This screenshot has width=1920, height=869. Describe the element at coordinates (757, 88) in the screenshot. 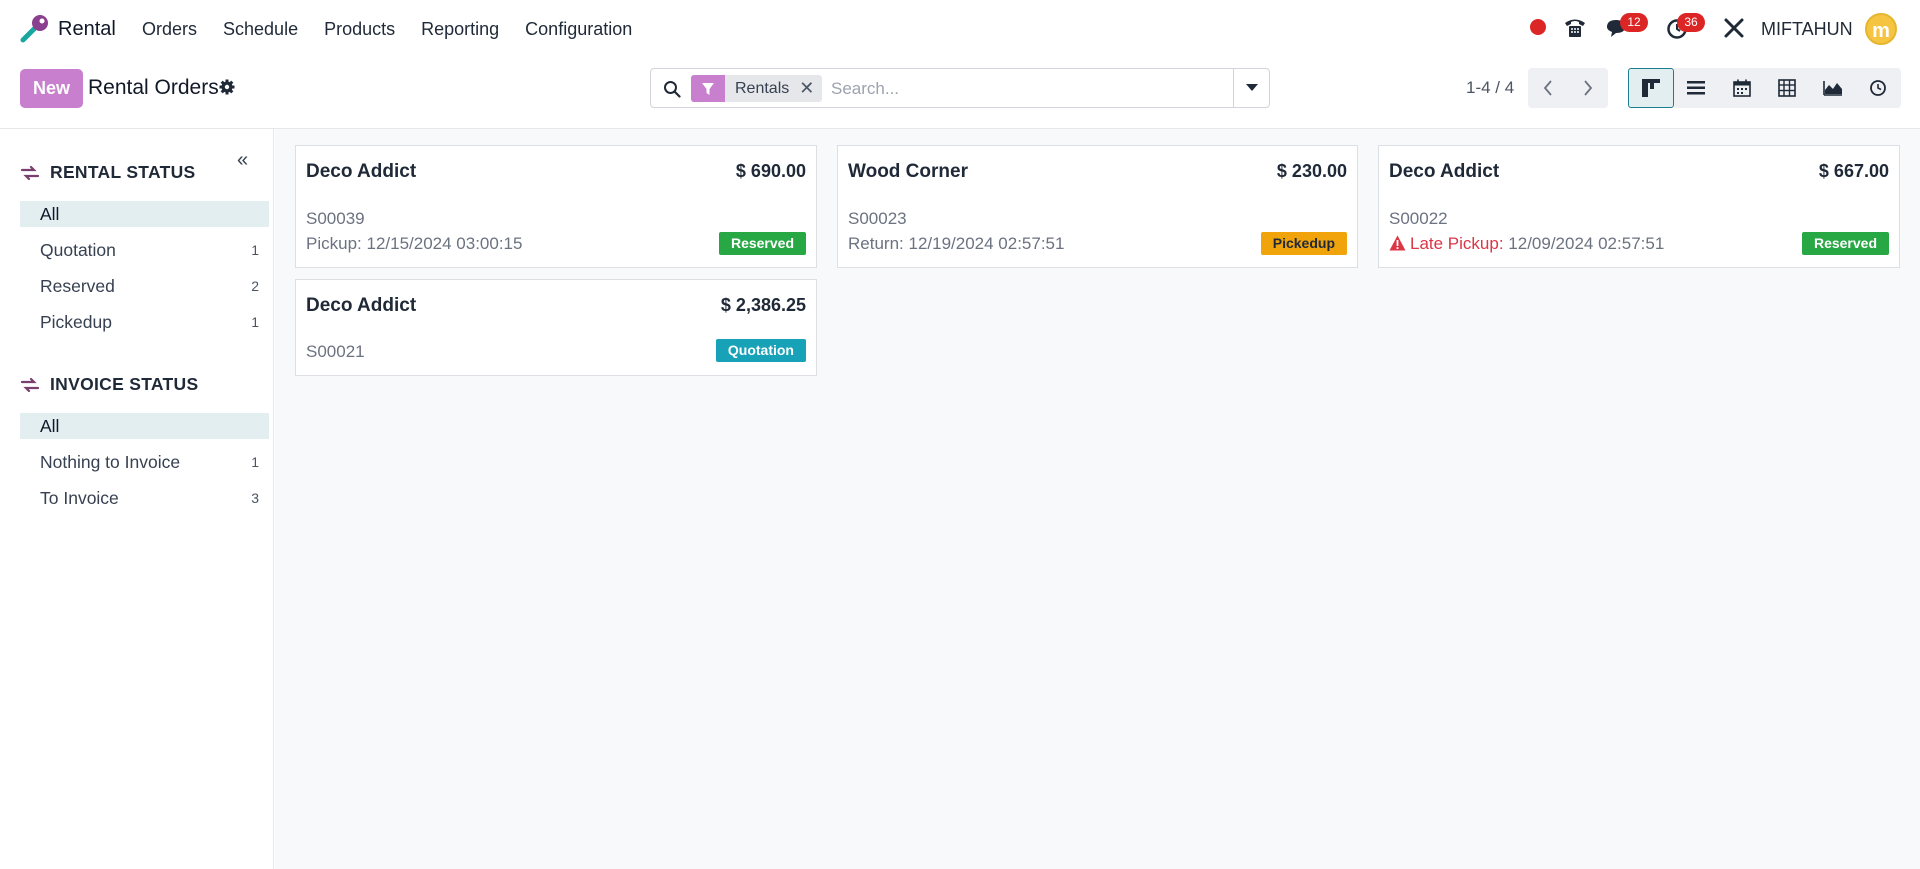

I see `search-facet: Rentals ✕` at that location.